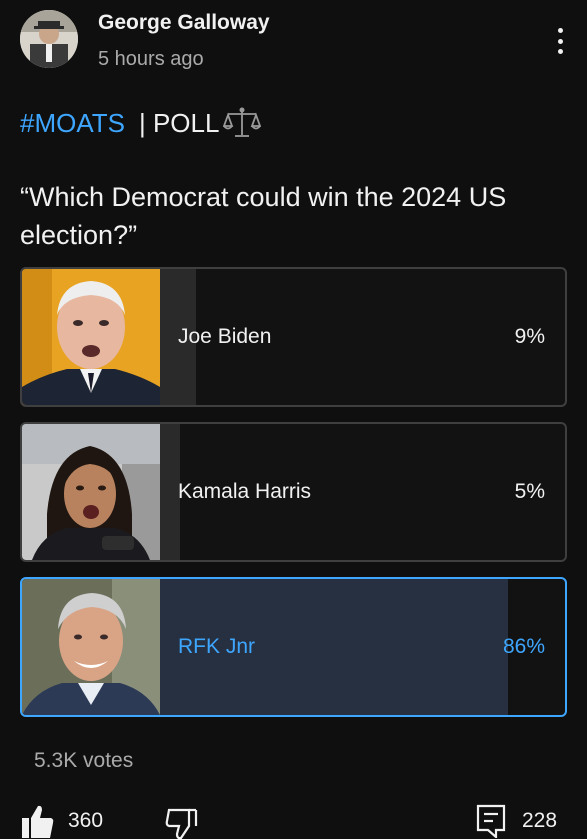 The image size is (587, 839). I want to click on scales-icon, so click(242, 123).